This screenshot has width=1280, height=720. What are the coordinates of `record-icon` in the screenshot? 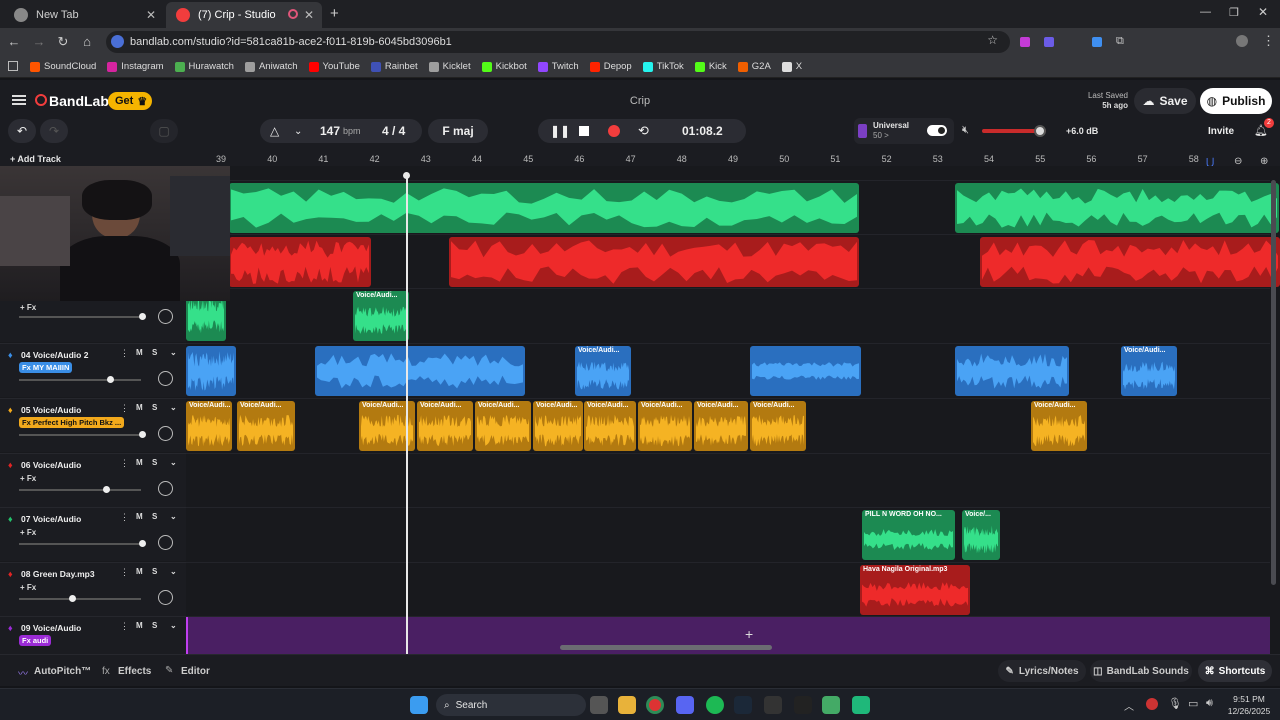 It's located at (614, 131).